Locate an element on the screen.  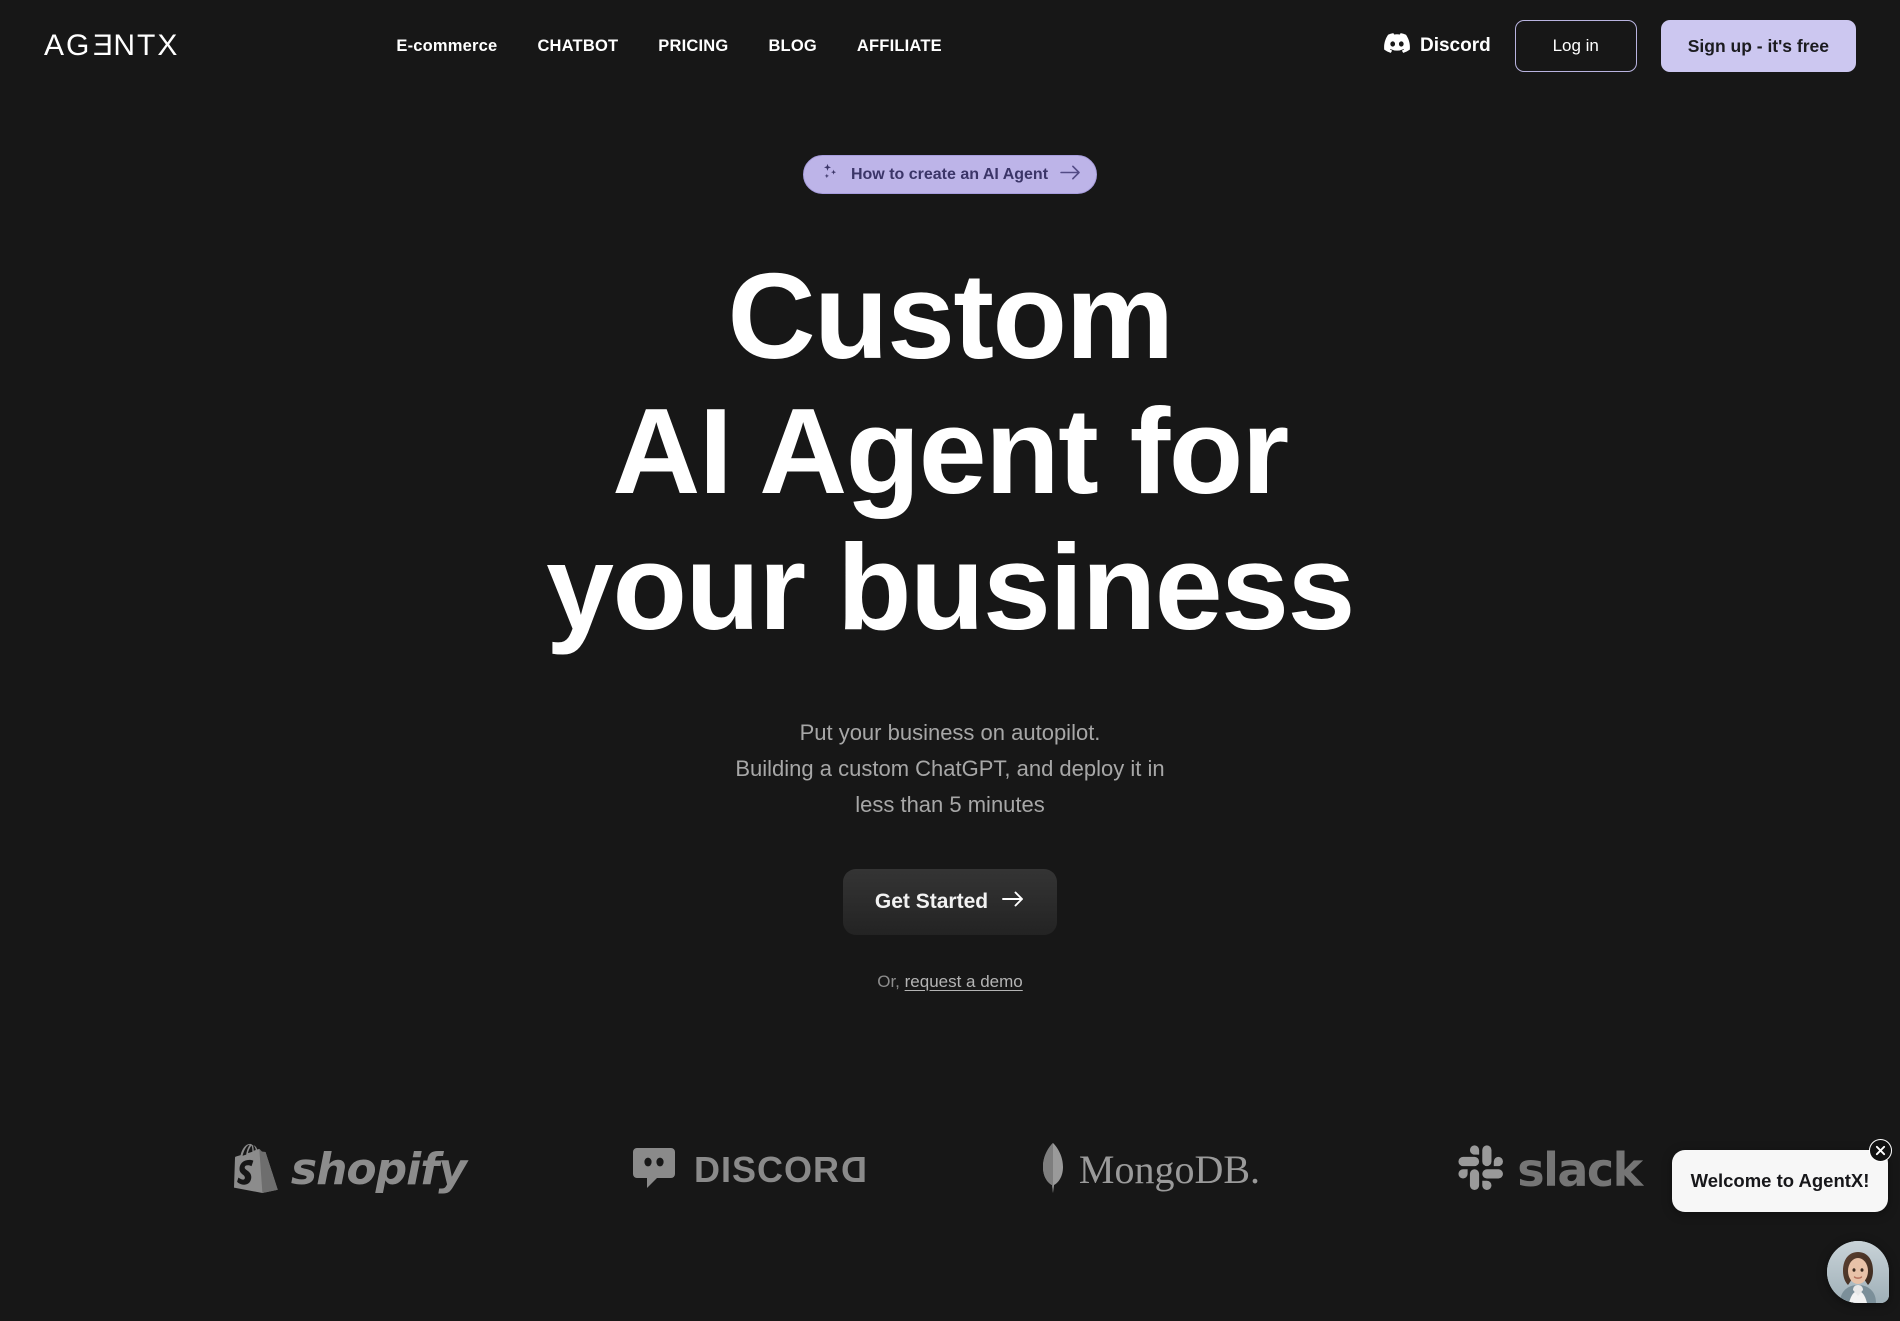
discord-link: Discord is located at coordinates (1437, 46).